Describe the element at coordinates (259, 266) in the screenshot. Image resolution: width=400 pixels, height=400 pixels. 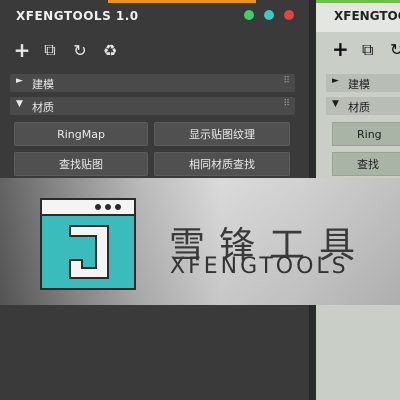
I see `brand-name-en: XFENGTOOLS` at that location.